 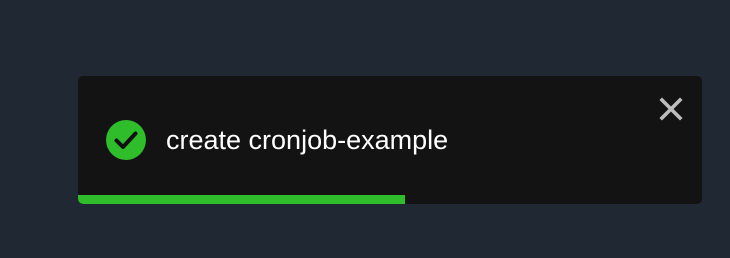 What do you see at coordinates (307, 140) in the screenshot?
I see `toast-message: create cronjob-example` at bounding box center [307, 140].